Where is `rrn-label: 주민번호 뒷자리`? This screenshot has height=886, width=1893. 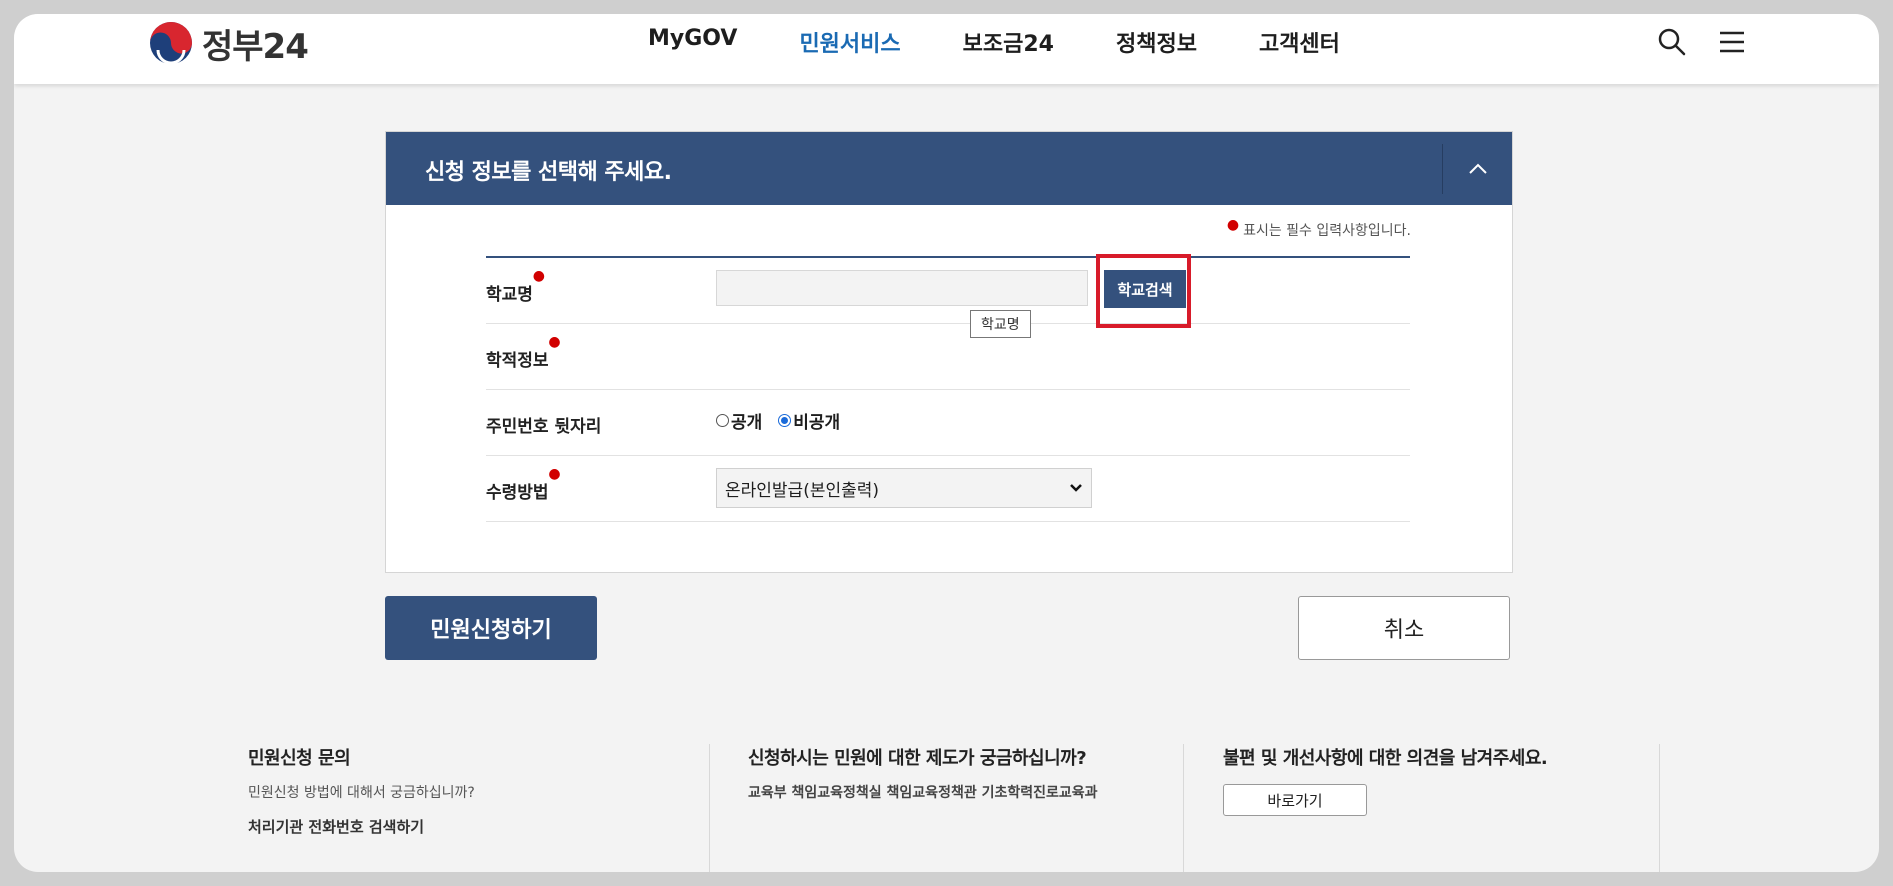
rrn-label: 주민번호 뒷자리 is located at coordinates (544, 427).